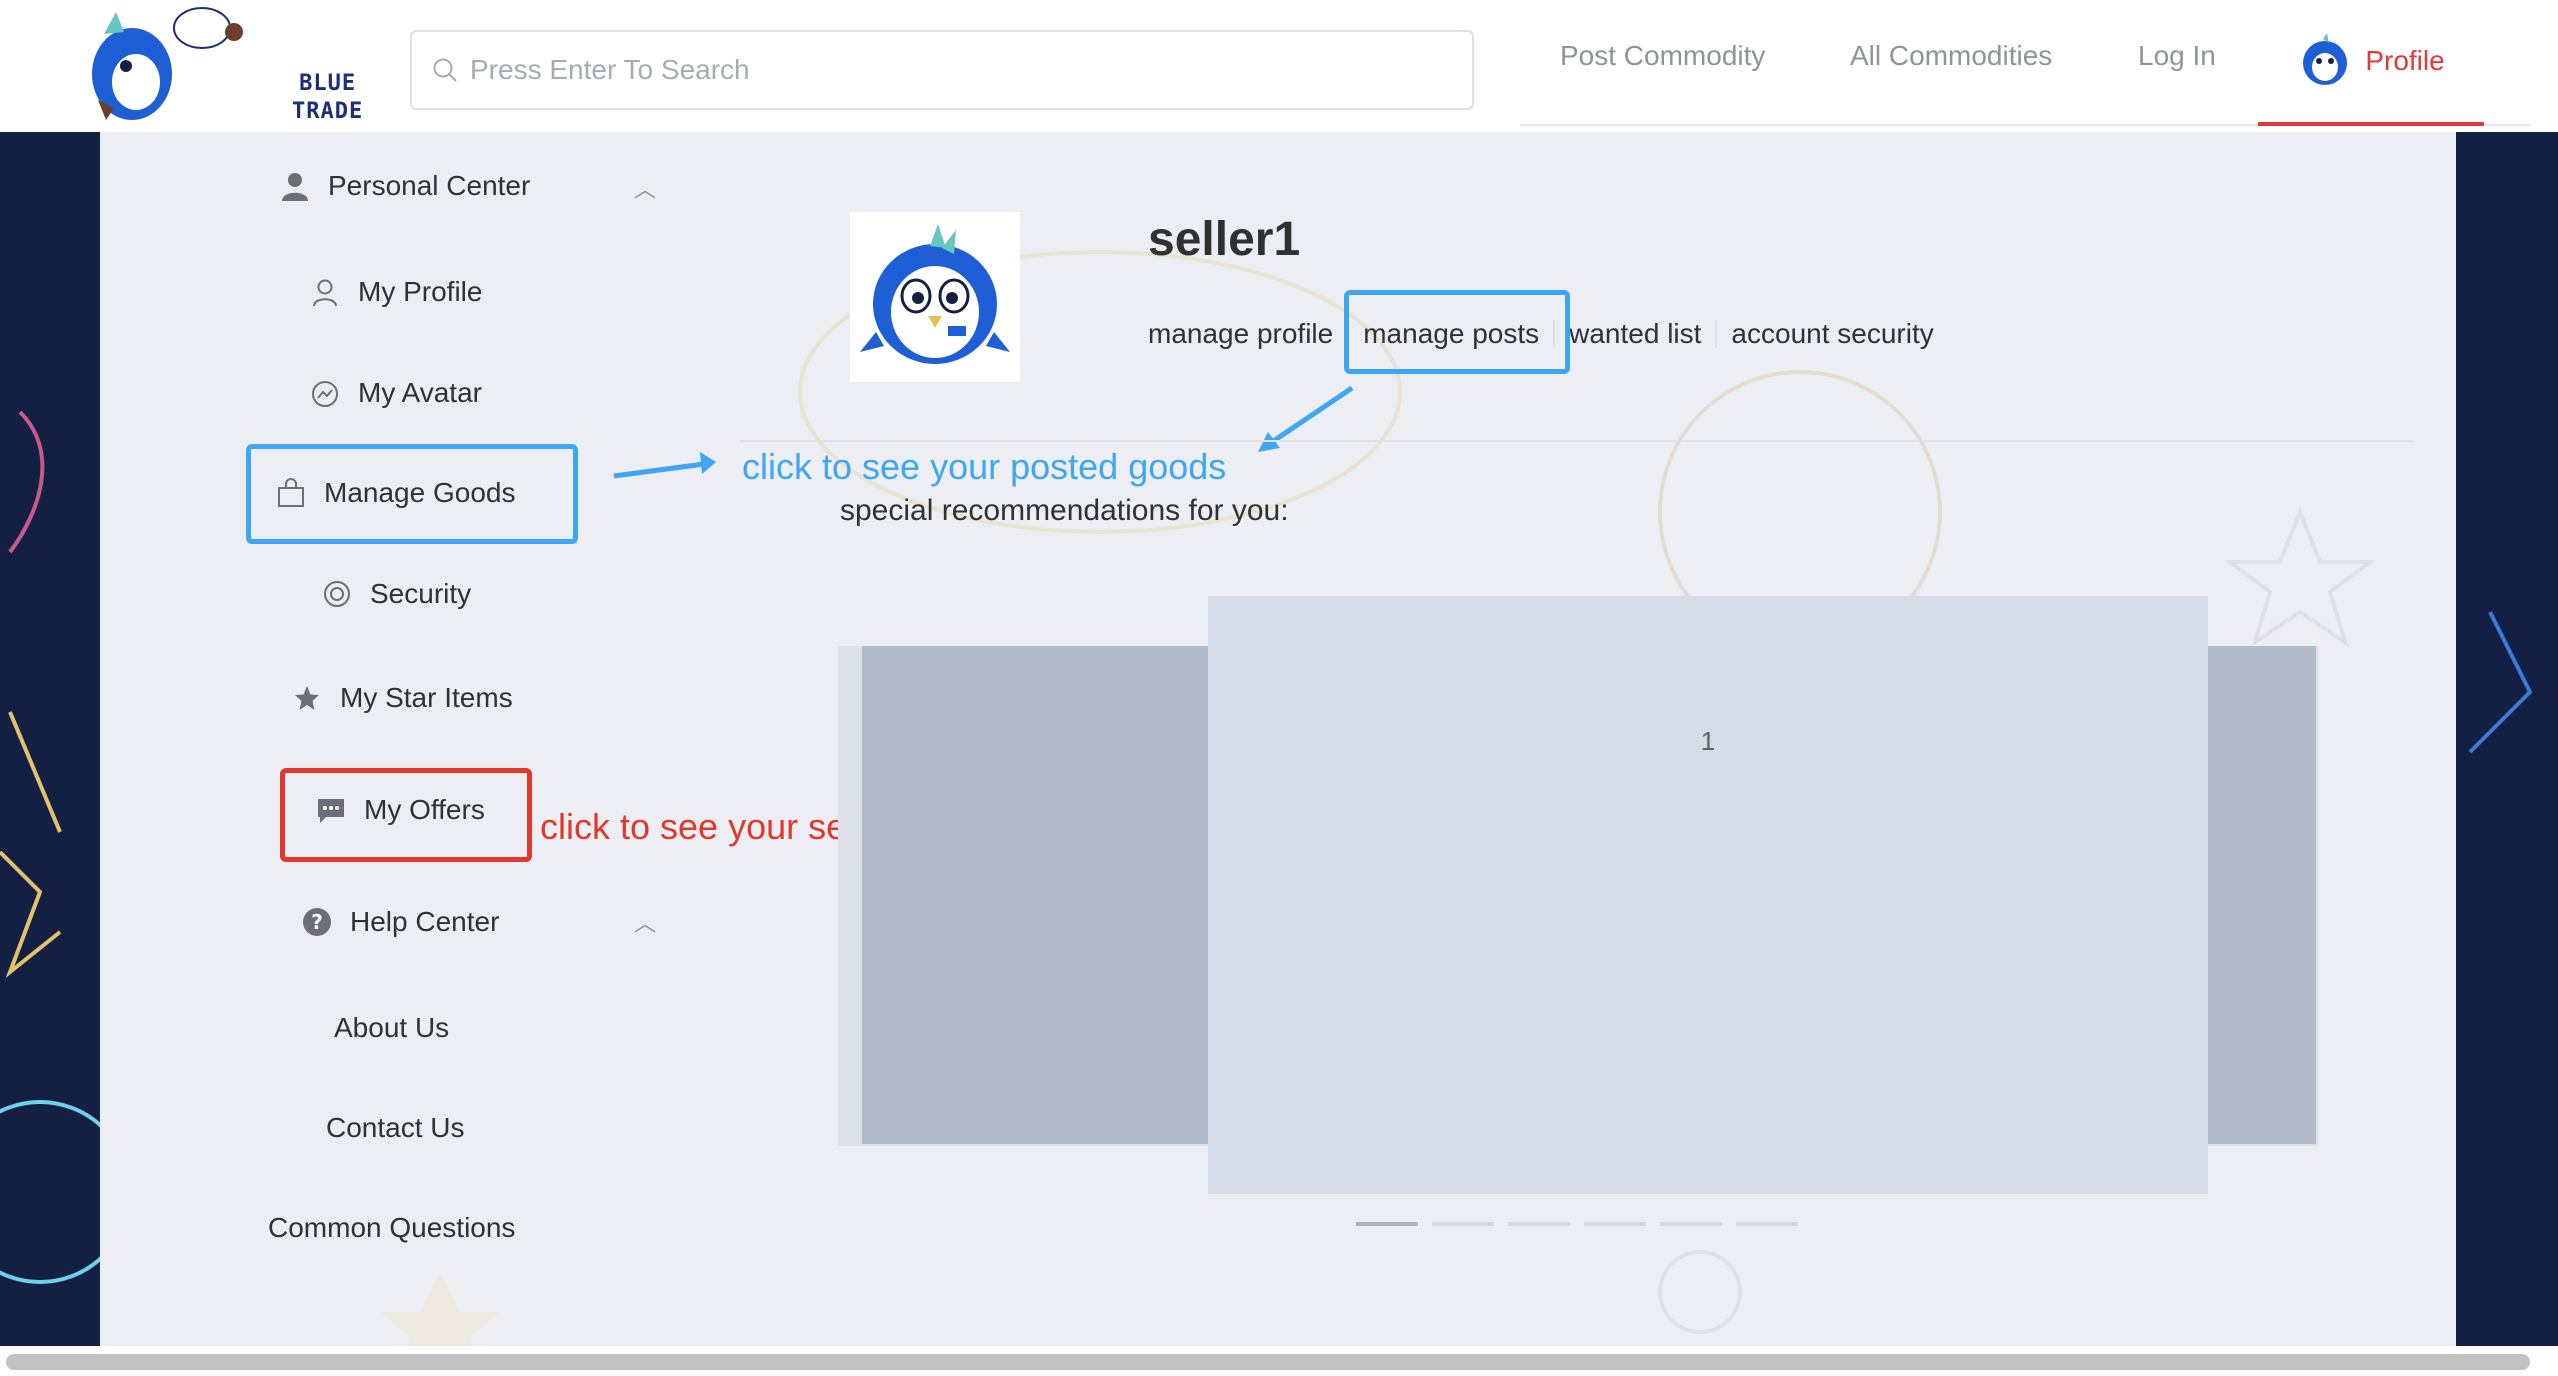  Describe the element at coordinates (1716, 334) in the screenshot. I see `tab-separator` at that location.